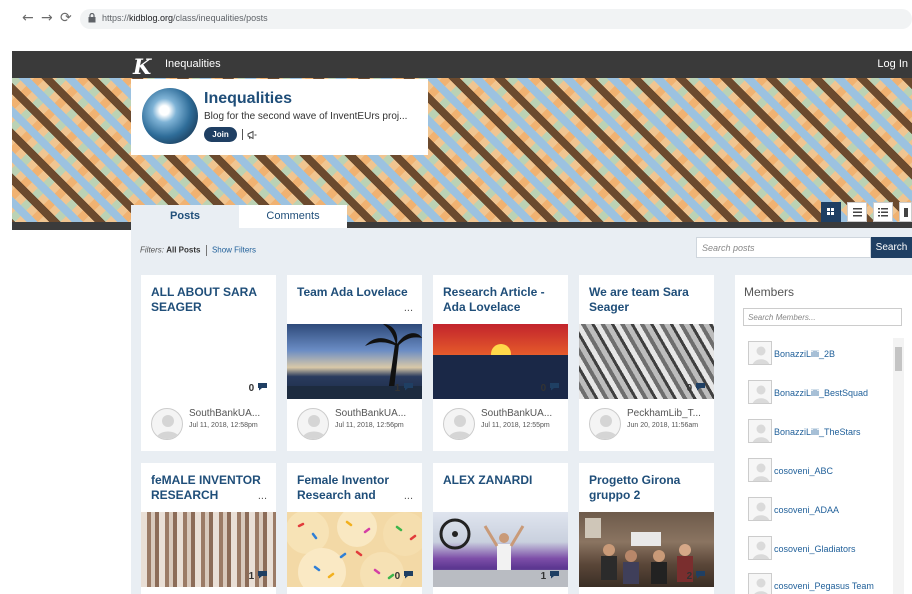 This screenshot has height=594, width=912. I want to click on member-name: cosoveni_ADAA, so click(806, 510).